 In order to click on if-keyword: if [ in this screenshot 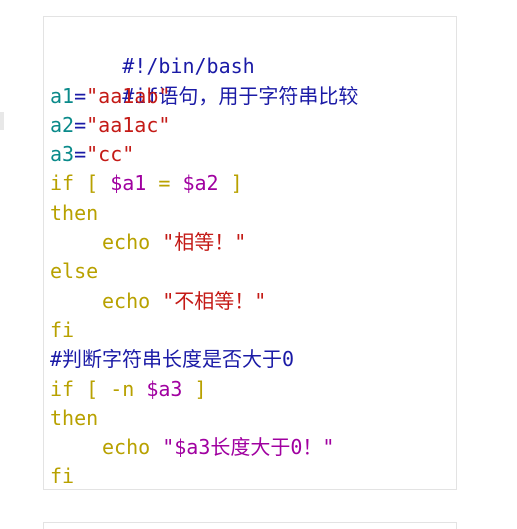, I will do `click(80, 183)`.